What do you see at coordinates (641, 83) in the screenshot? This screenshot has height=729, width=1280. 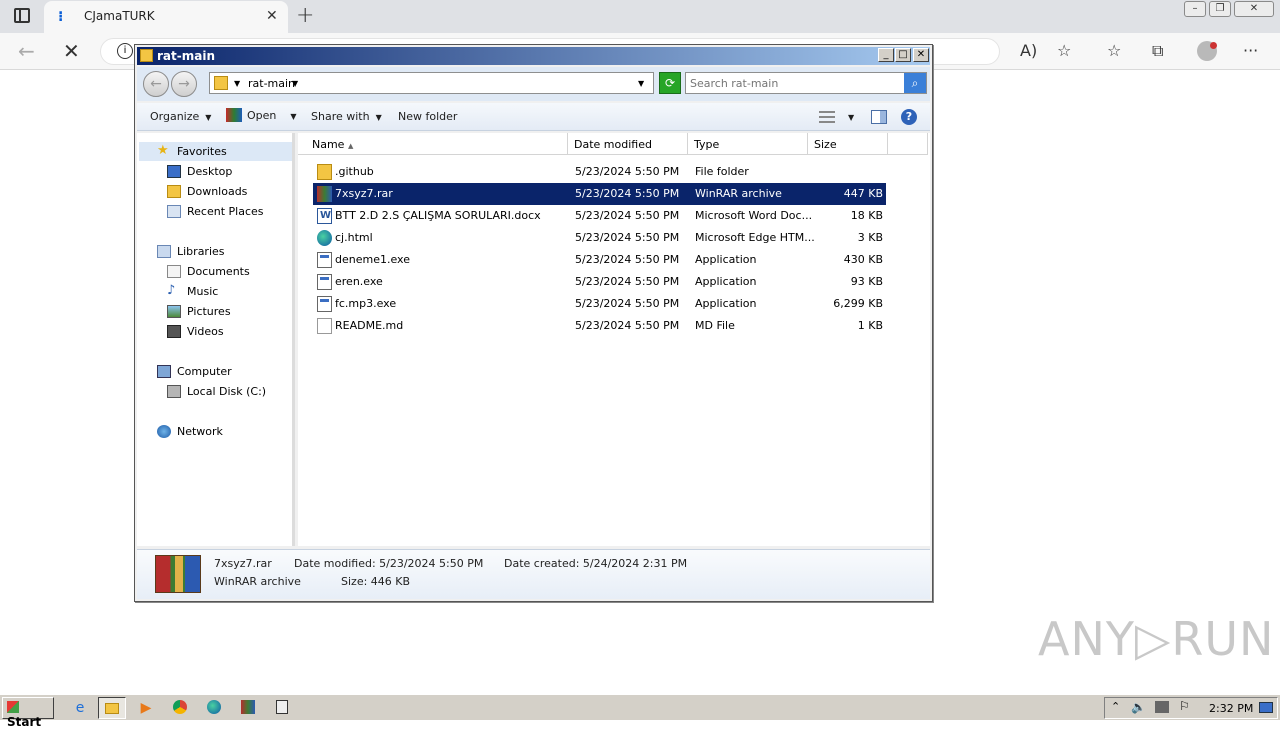 I see `address-history-dropdown-icon: ▼` at bounding box center [641, 83].